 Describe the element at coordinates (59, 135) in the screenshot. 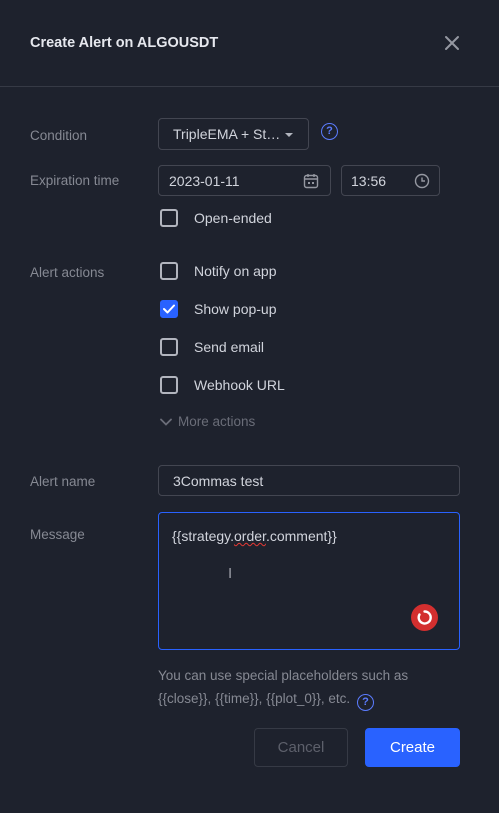

I see `condition-label: Condition` at that location.